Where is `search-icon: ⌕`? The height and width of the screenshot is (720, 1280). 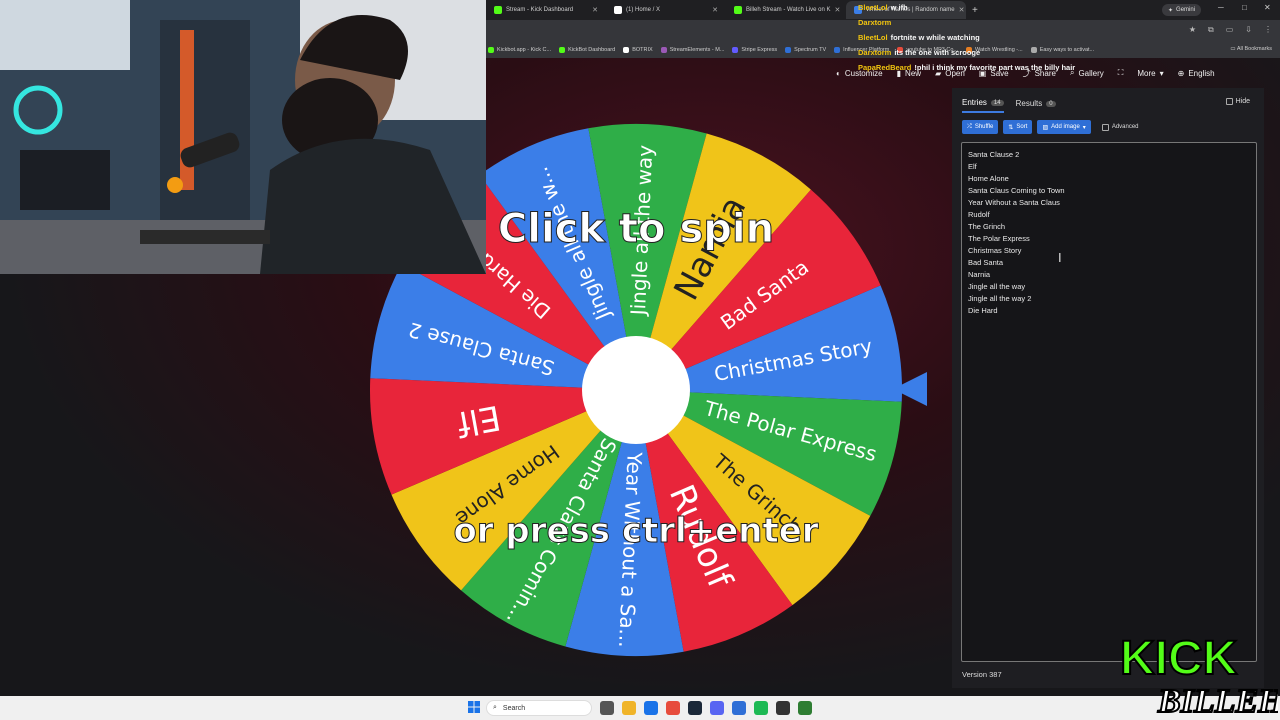 search-icon: ⌕ is located at coordinates (495, 707).